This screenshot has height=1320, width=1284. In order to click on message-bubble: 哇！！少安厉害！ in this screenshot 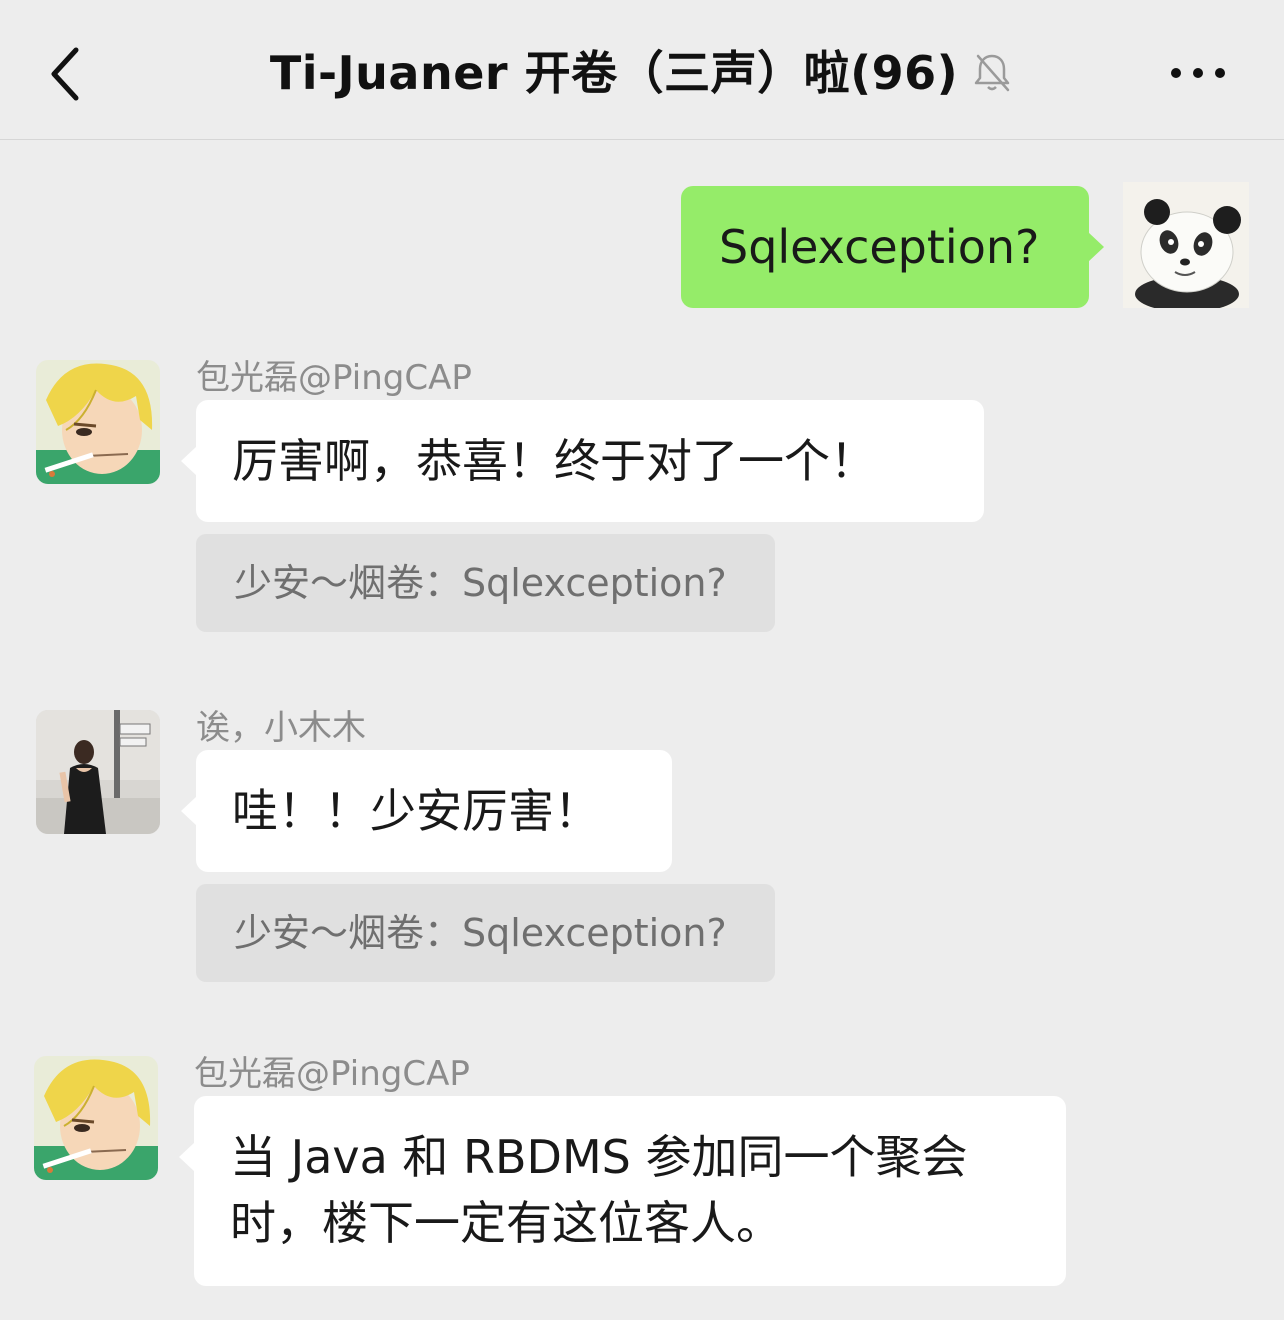, I will do `click(426, 811)`.